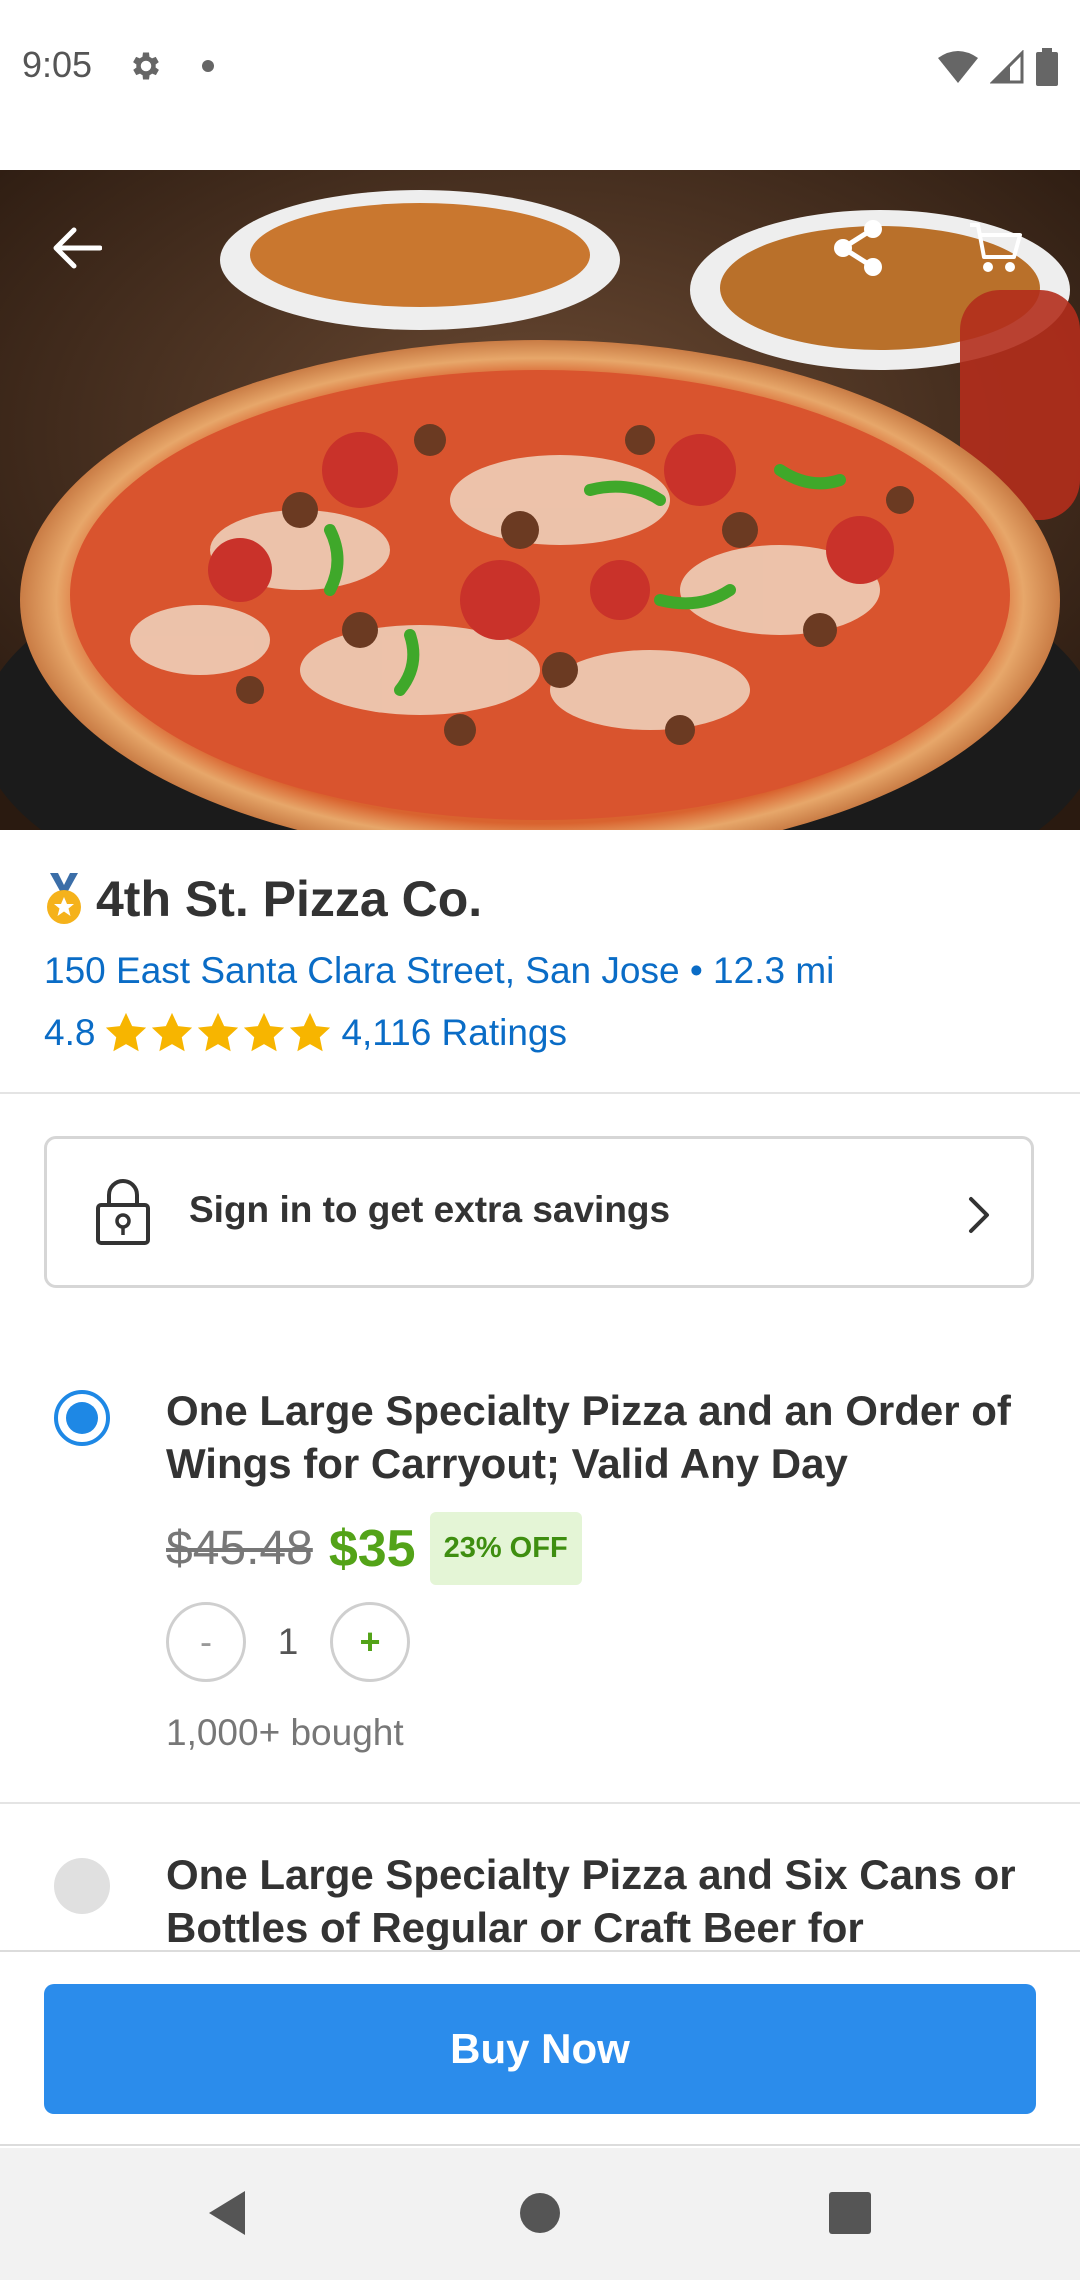 This screenshot has height=2280, width=1080. What do you see at coordinates (285, 1732) in the screenshot?
I see `bought-count: 1,000+ bought` at bounding box center [285, 1732].